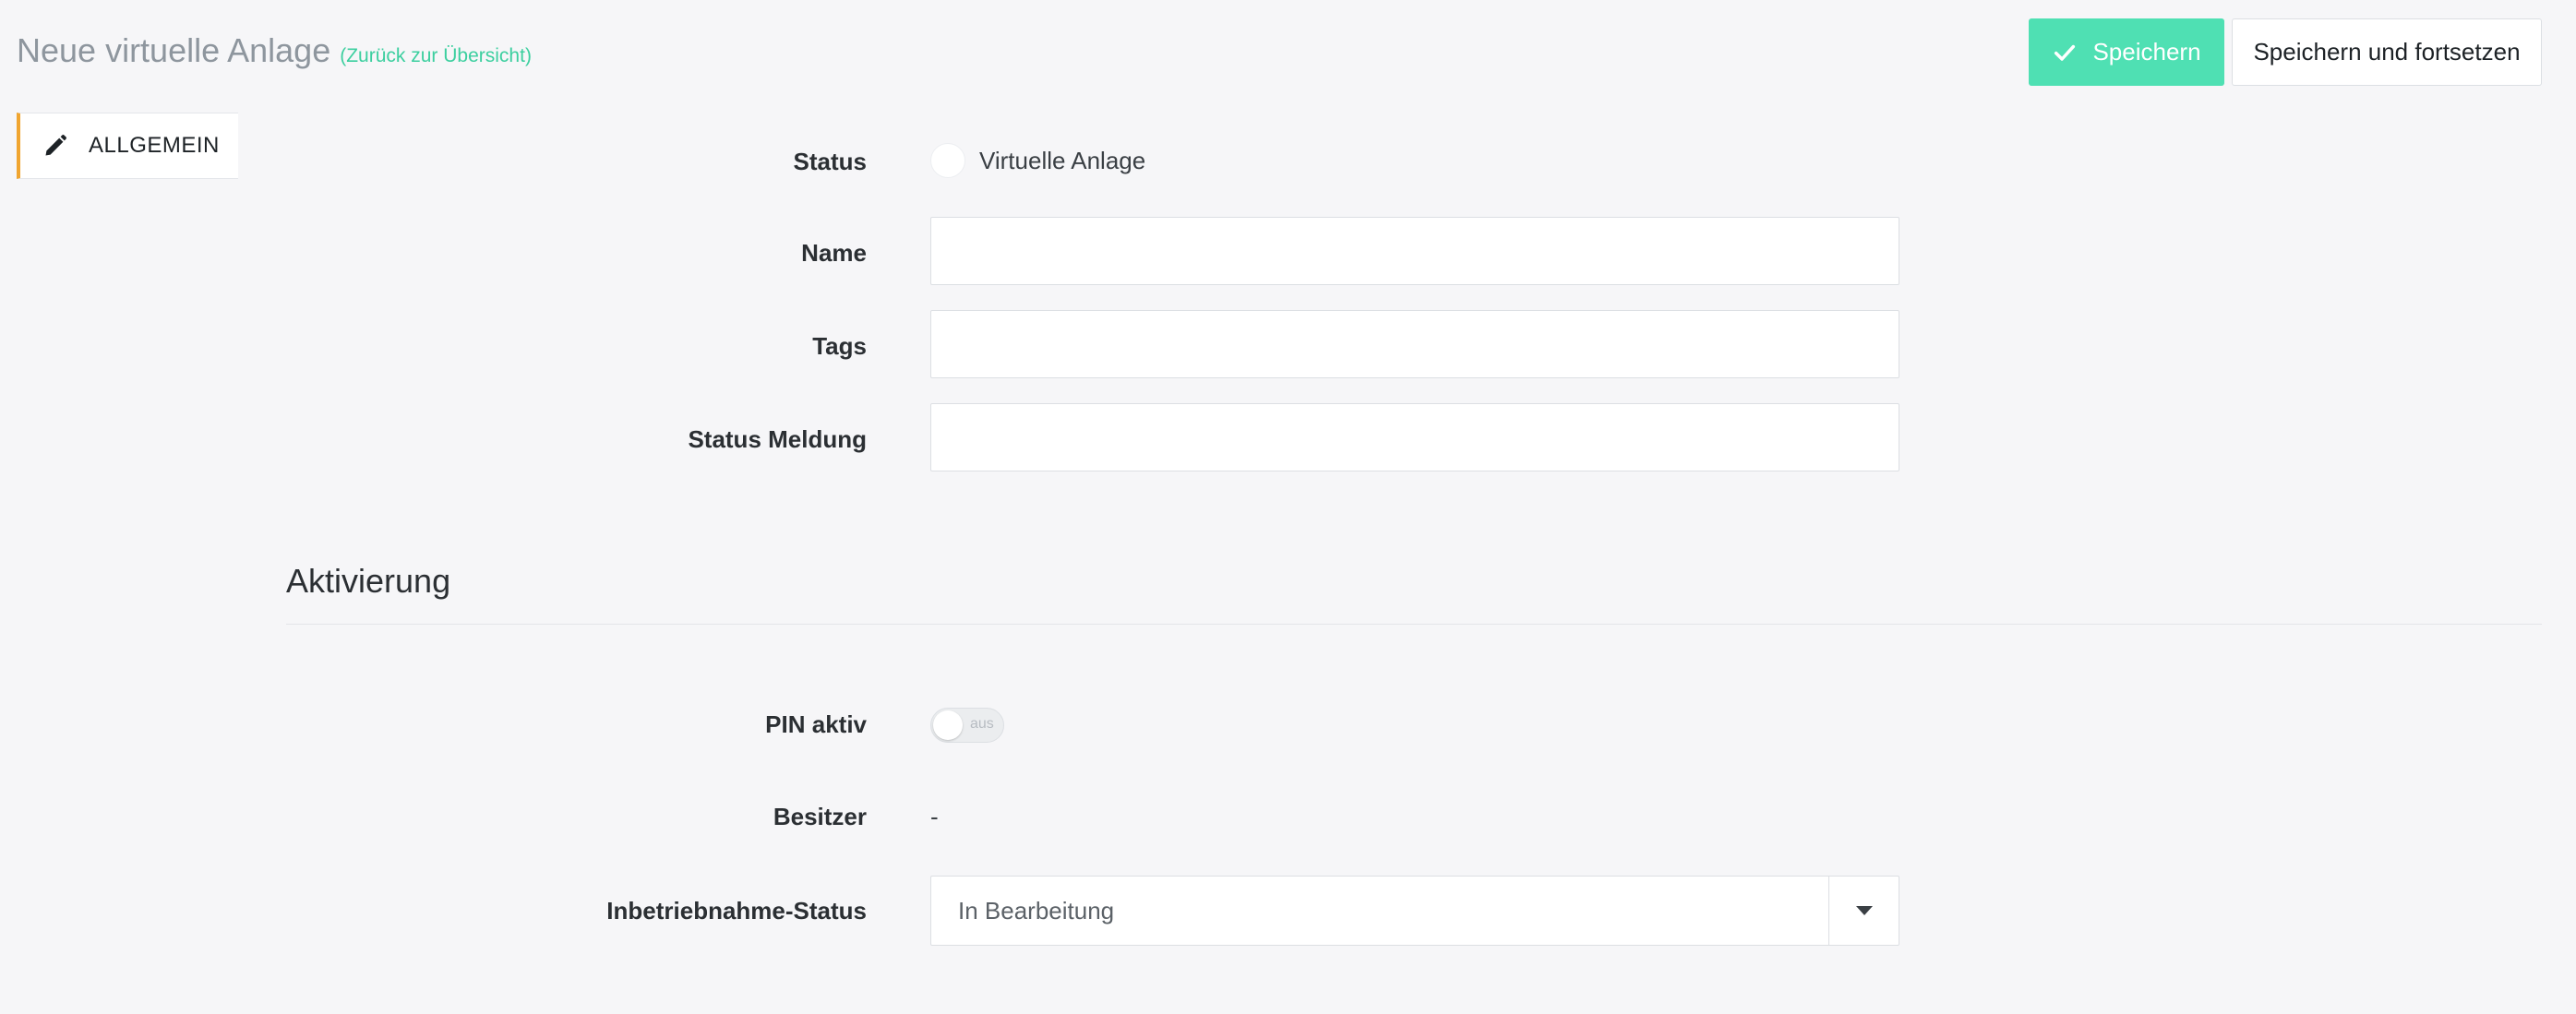 This screenshot has height=1014, width=2576. Describe the element at coordinates (1036, 911) in the screenshot. I see `commissioning-status-value: In Bearbeitung` at that location.